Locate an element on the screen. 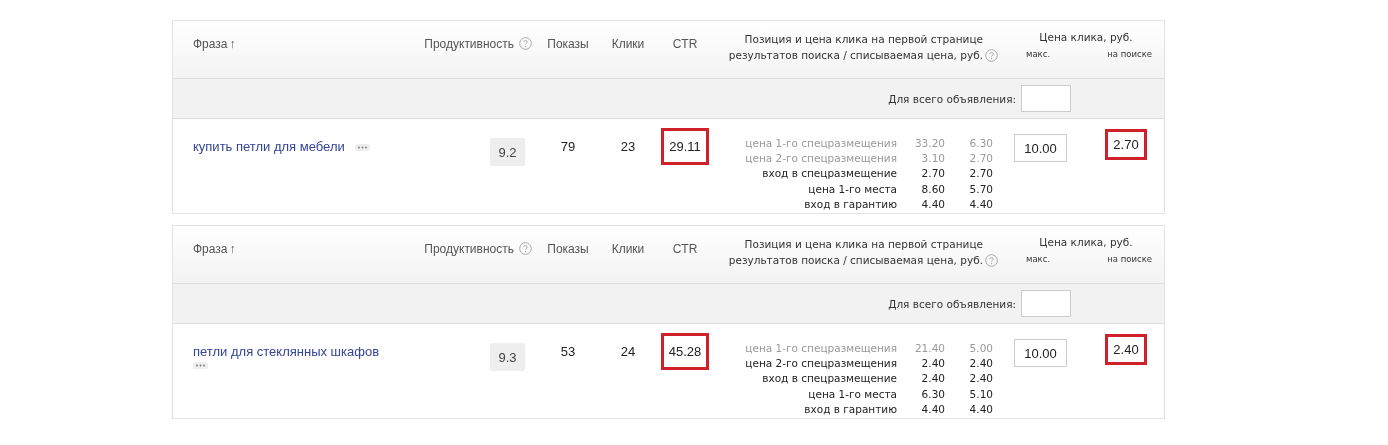 Image resolution: width=1388 pixels, height=445 pixels. table-cell: 53 is located at coordinates (568, 351).